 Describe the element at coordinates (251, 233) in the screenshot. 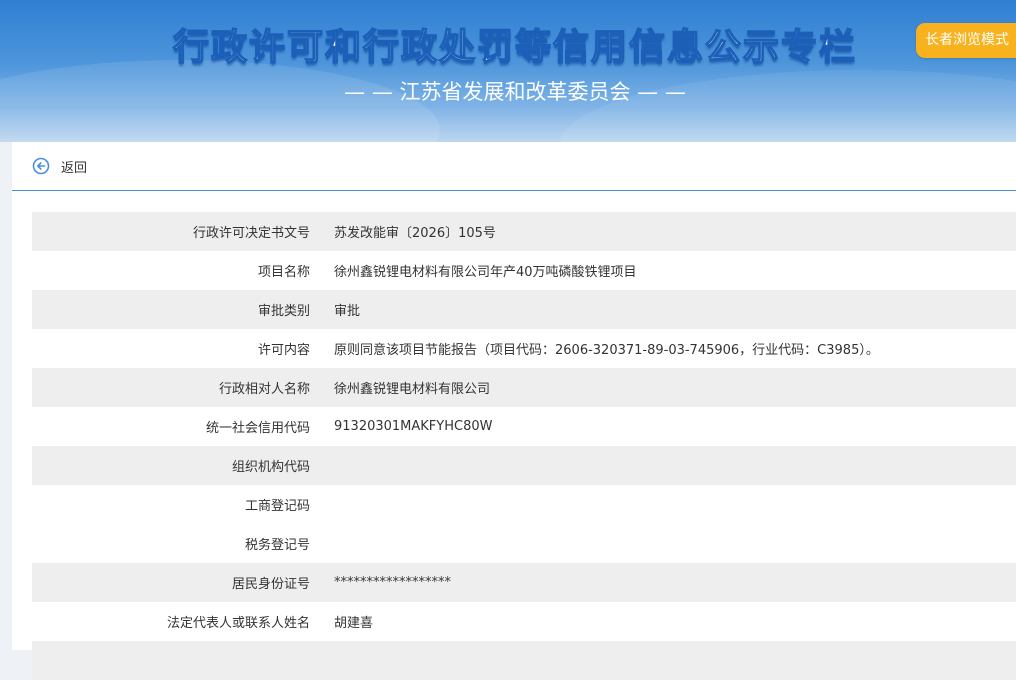

I see `field-label: 行政许可决定书文号` at that location.